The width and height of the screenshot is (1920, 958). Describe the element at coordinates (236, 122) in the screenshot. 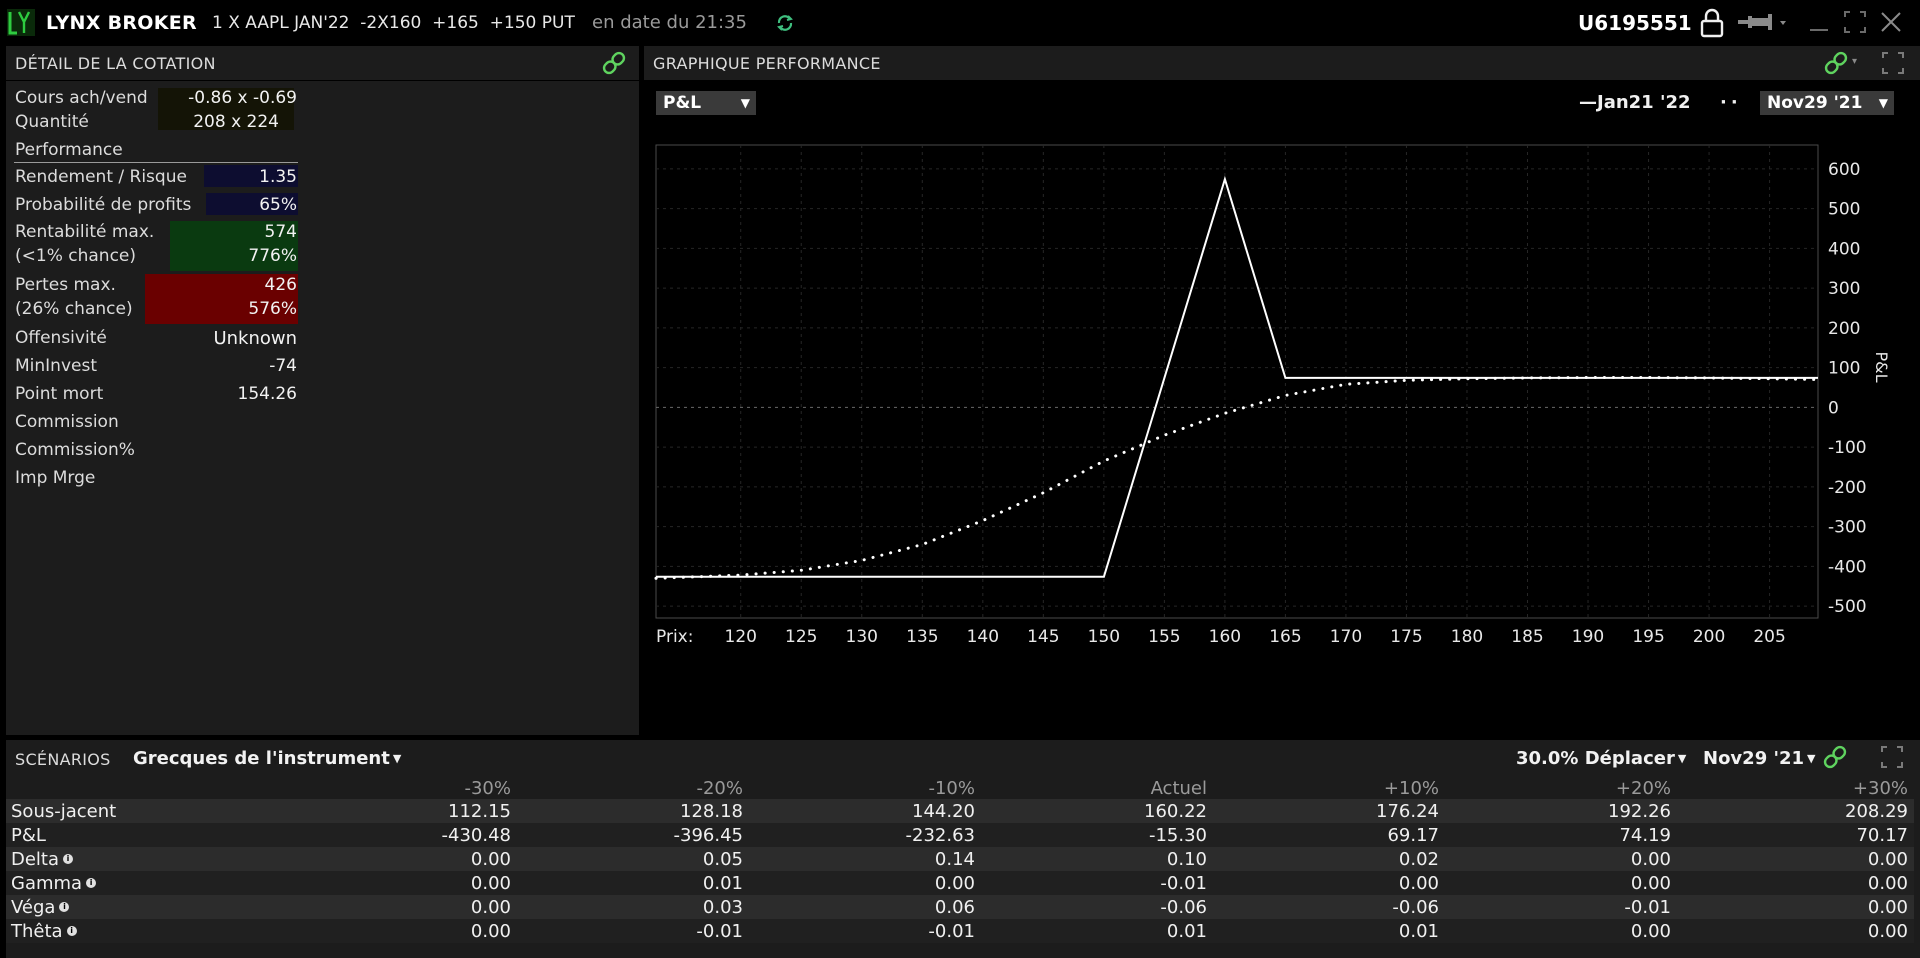

I see `quantity-value: 208 x 224` at that location.